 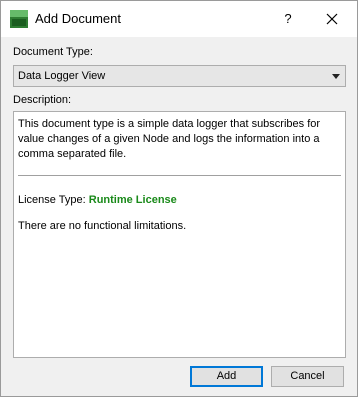 I want to click on description-label: Description:, so click(x=42, y=100).